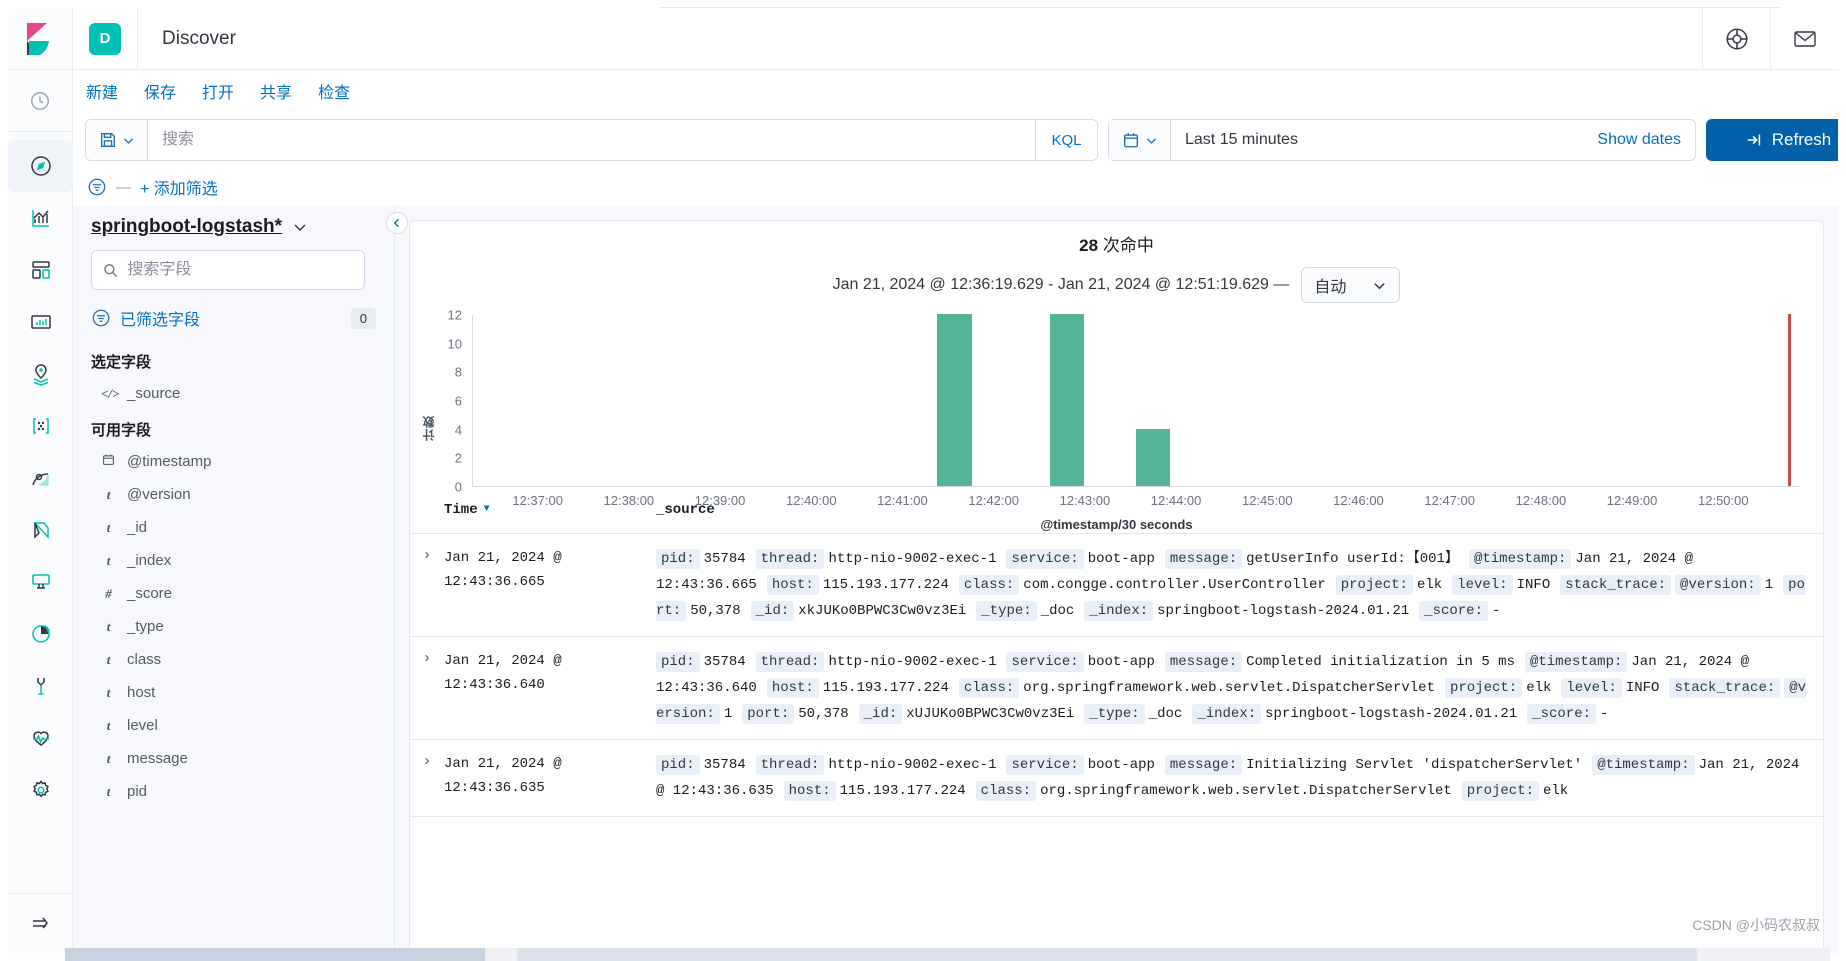 This screenshot has height=961, width=1846. Describe the element at coordinates (397, 223) in the screenshot. I see `sidebar-collapse-button` at that location.